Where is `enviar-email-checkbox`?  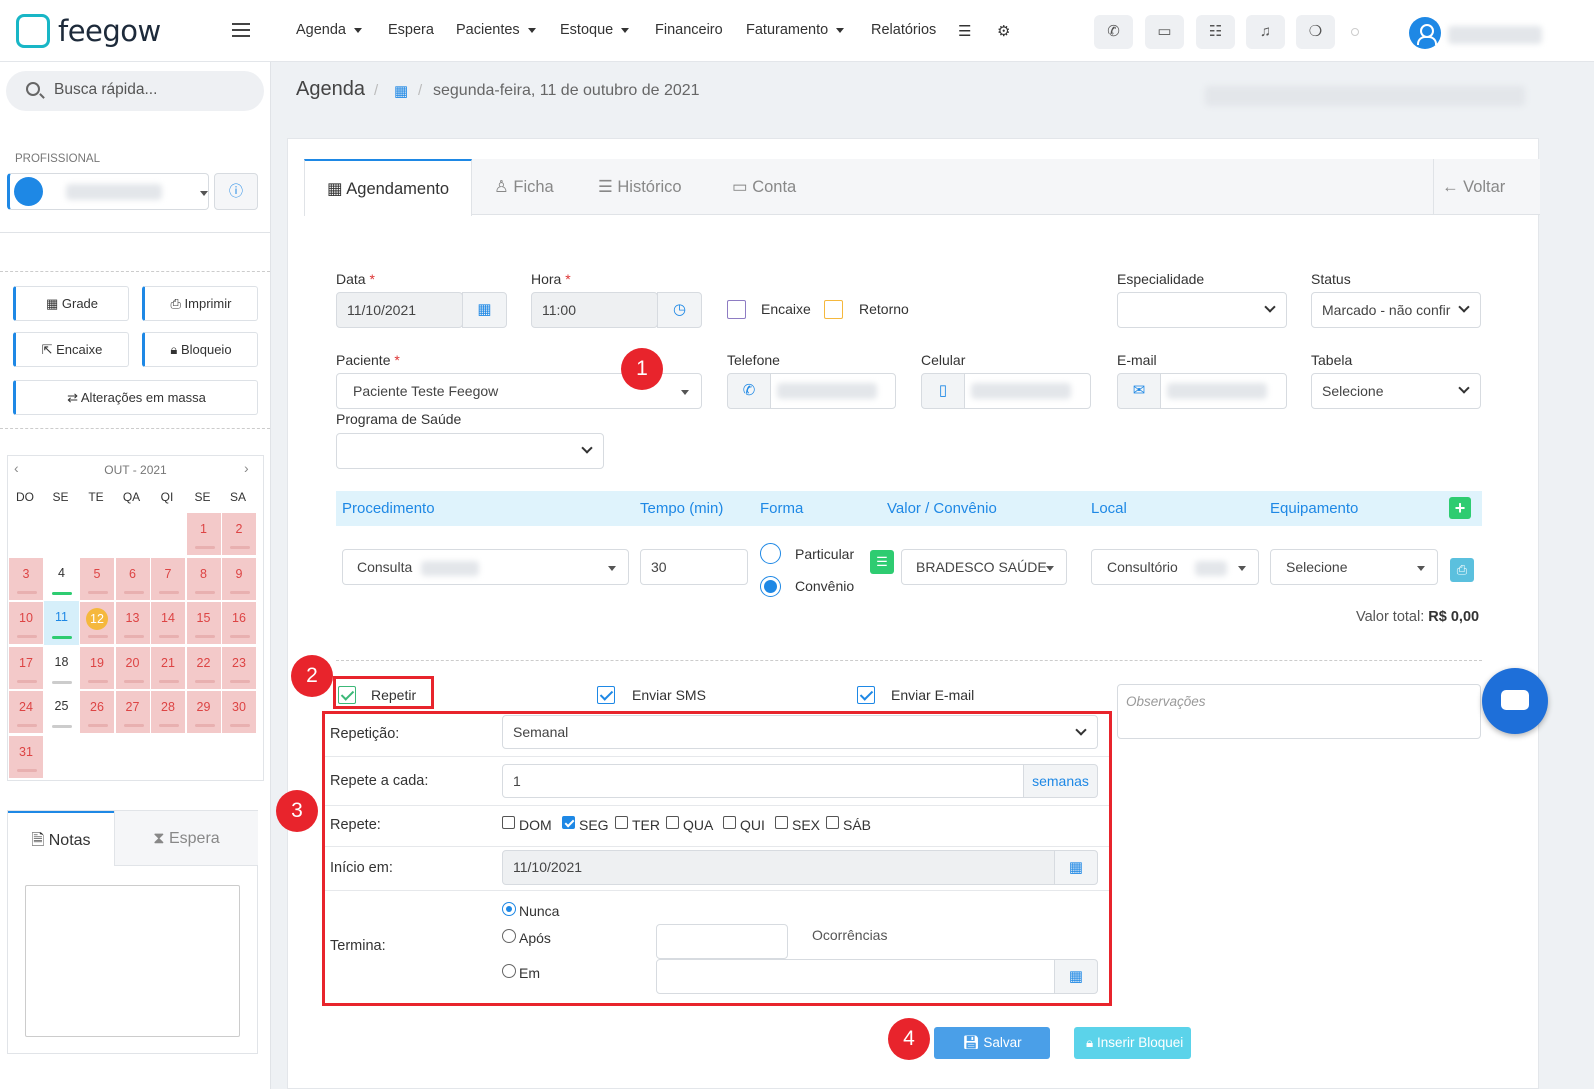
enviar-email-checkbox is located at coordinates (866, 695).